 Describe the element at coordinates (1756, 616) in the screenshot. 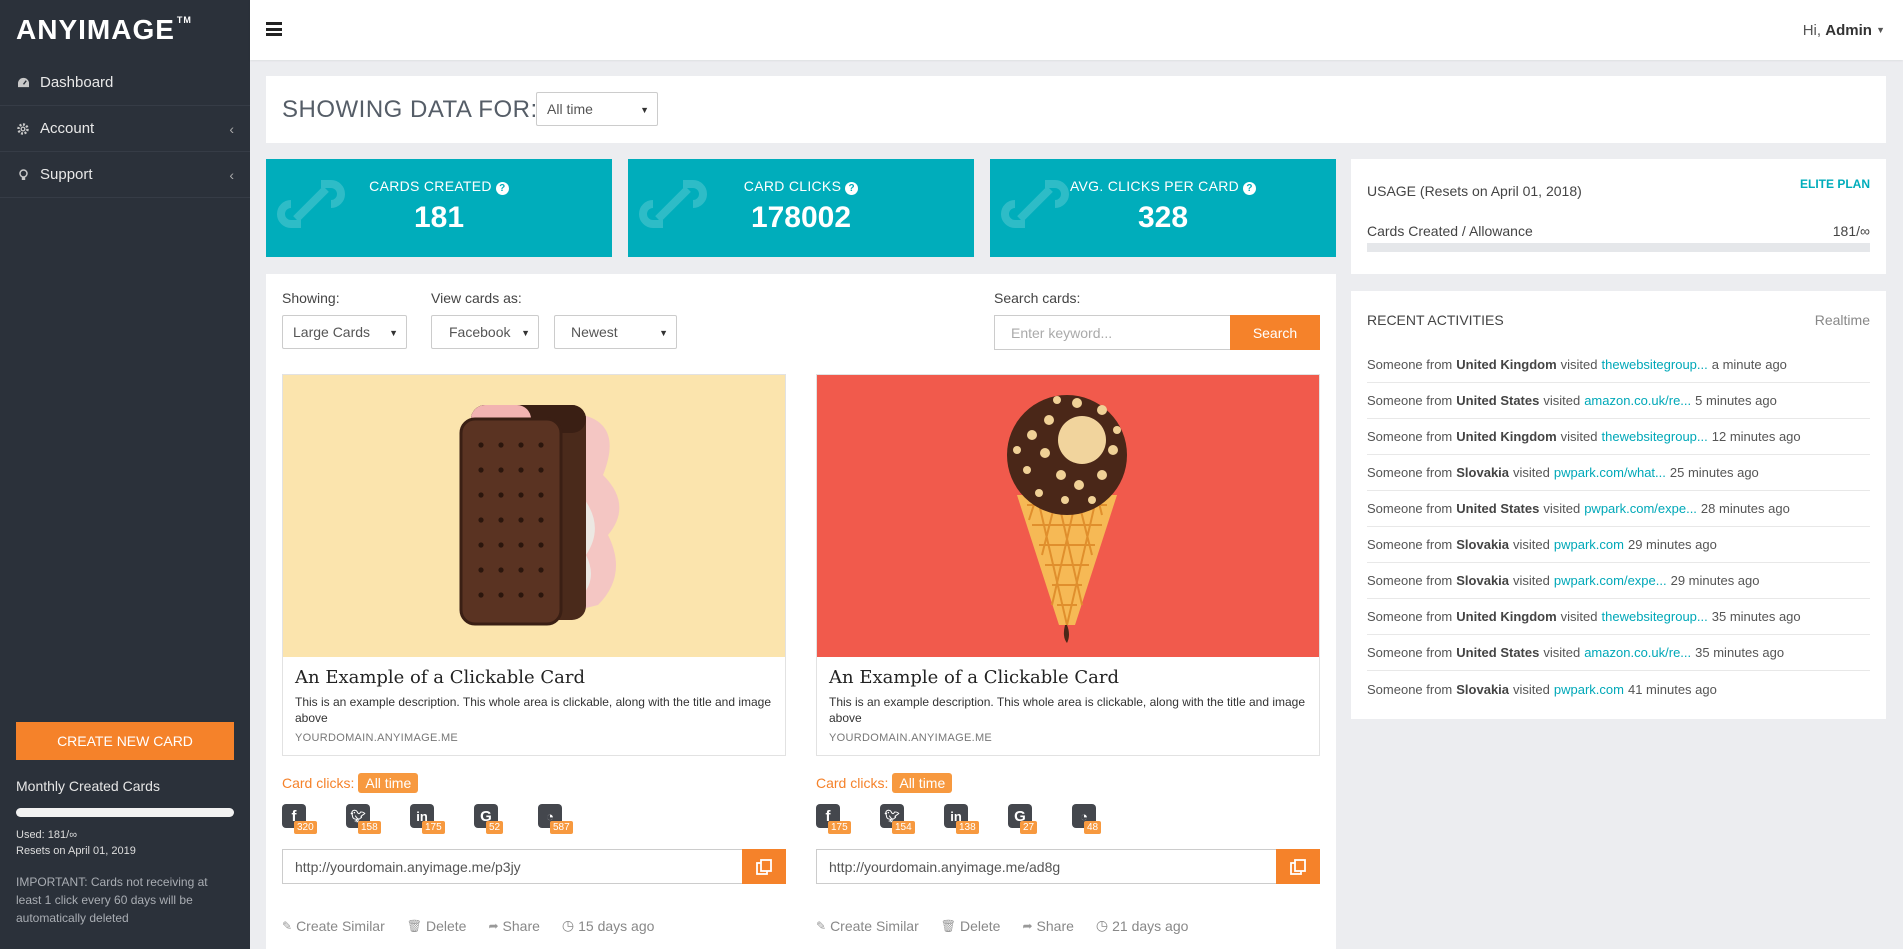

I see `activity-time: 35 minutes ago` at that location.